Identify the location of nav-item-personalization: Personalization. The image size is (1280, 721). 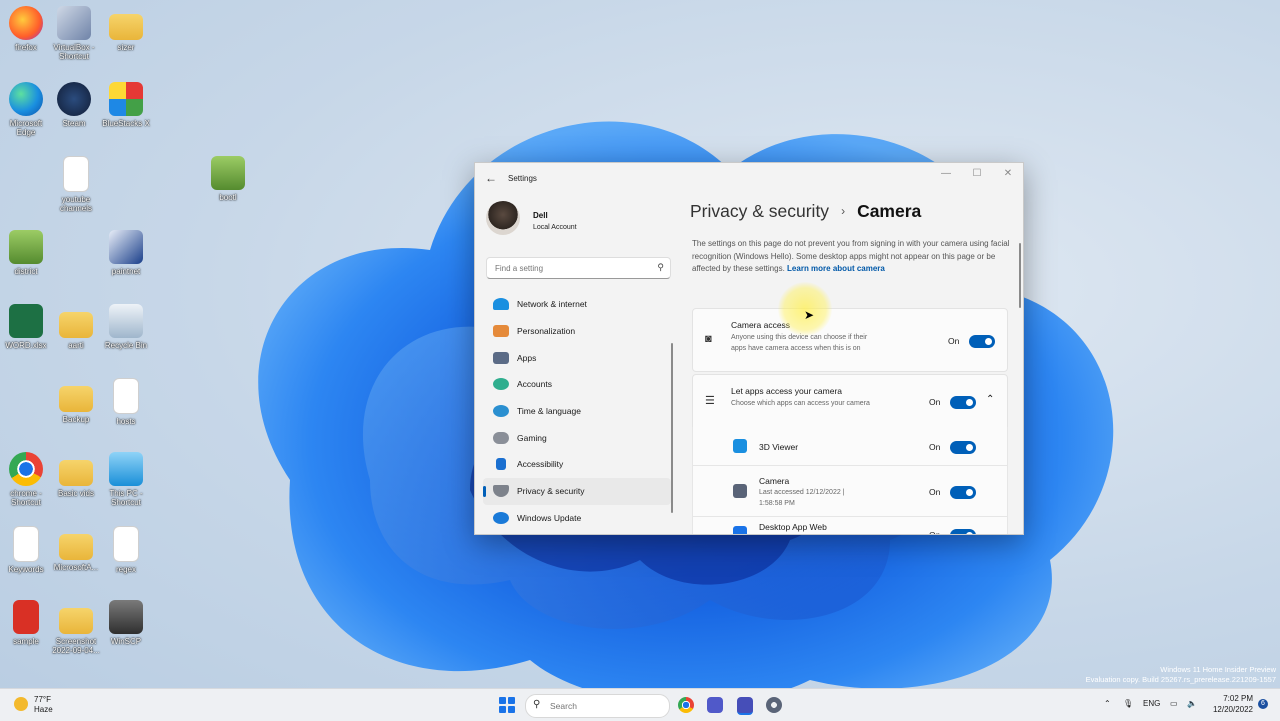
(577, 331).